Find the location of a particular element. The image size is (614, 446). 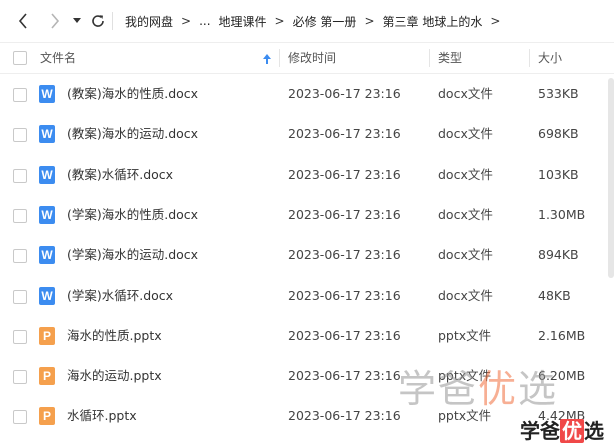

watermark-text-a: 学爸 is located at coordinates (438, 389).